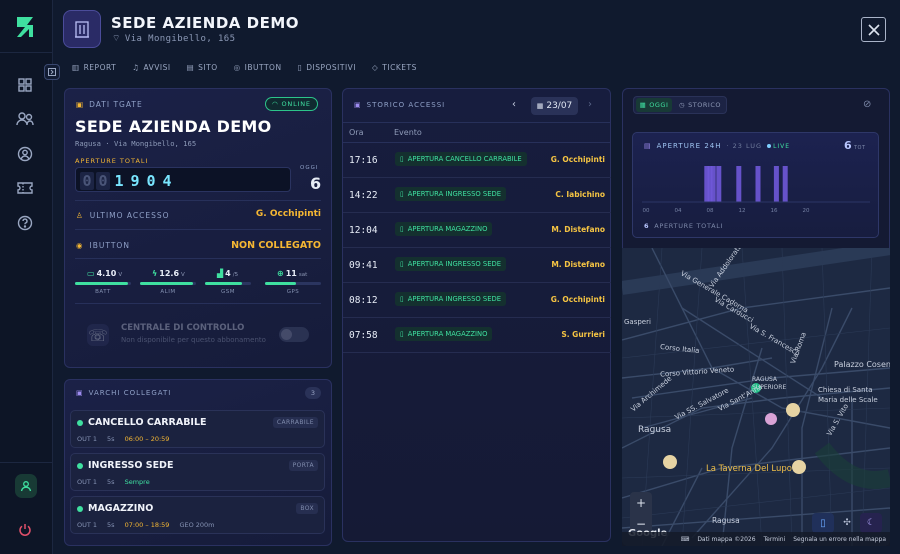 This screenshot has height=554, width=900. What do you see at coordinates (288, 214) in the screenshot?
I see `last-access-value: G. Occhipinti` at bounding box center [288, 214].